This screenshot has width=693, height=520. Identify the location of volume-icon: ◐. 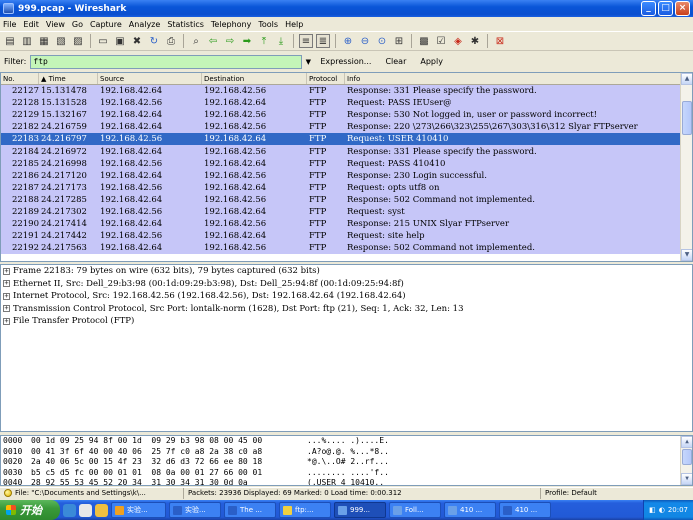
(662, 510).